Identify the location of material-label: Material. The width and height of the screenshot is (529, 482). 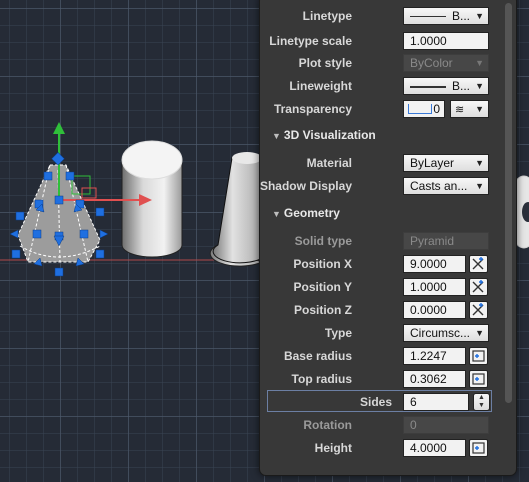
(329, 163).